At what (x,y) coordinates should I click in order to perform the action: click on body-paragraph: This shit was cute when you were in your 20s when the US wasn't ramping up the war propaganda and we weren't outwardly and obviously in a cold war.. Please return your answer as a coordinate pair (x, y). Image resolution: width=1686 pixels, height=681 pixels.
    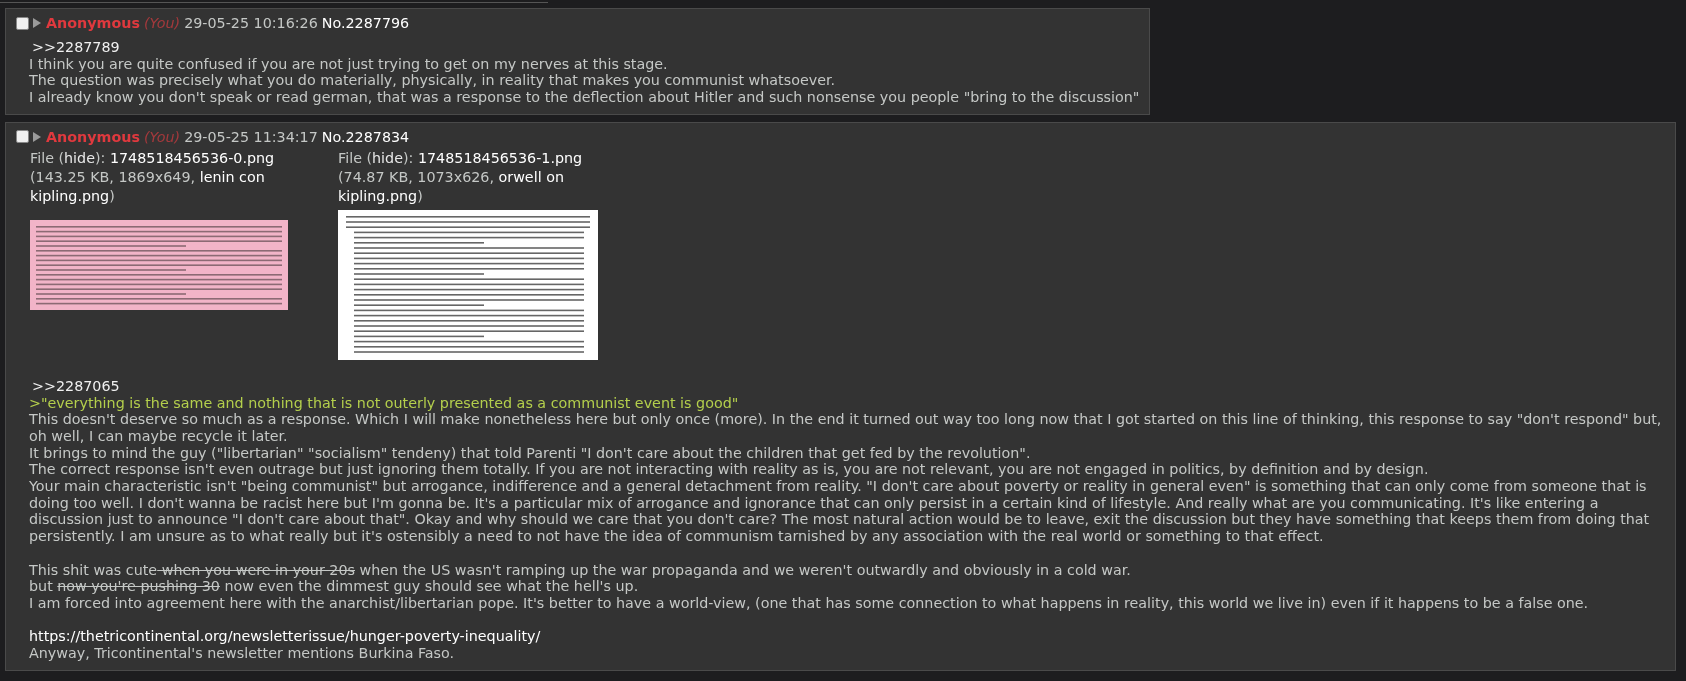
    Looking at the image, I should click on (580, 570).